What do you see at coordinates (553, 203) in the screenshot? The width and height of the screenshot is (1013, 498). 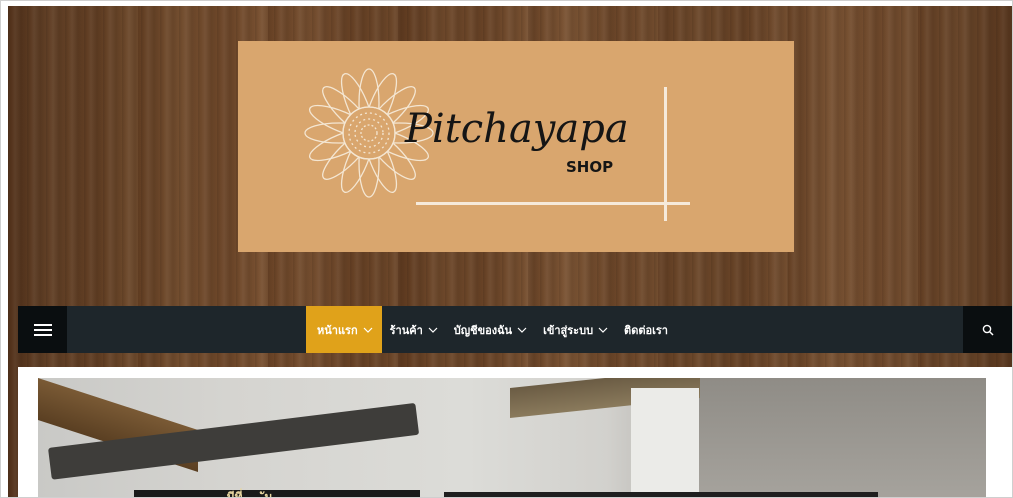 I see `logo-horizontal-line` at bounding box center [553, 203].